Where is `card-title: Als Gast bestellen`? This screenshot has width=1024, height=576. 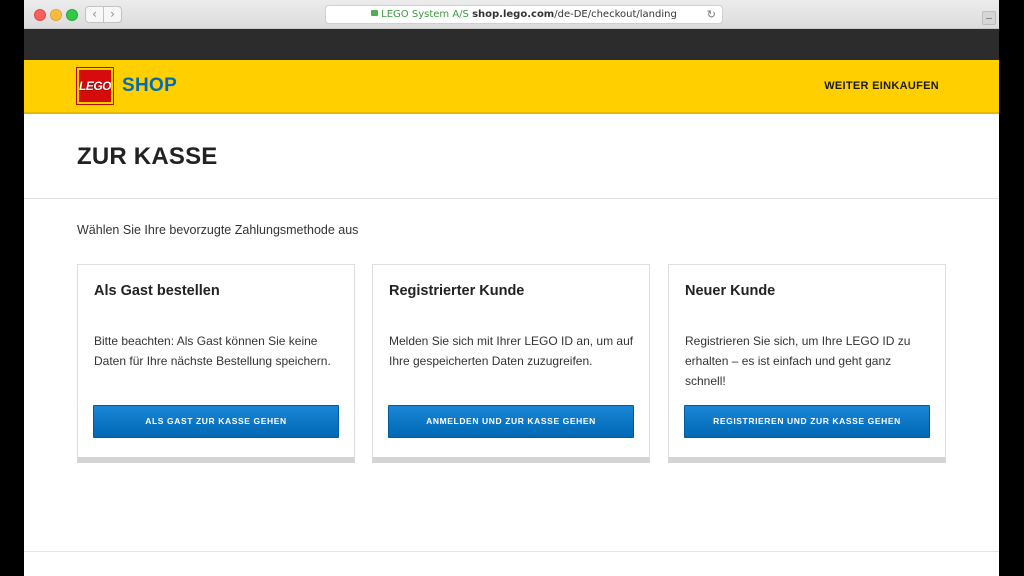
card-title: Als Gast bestellen is located at coordinates (157, 291).